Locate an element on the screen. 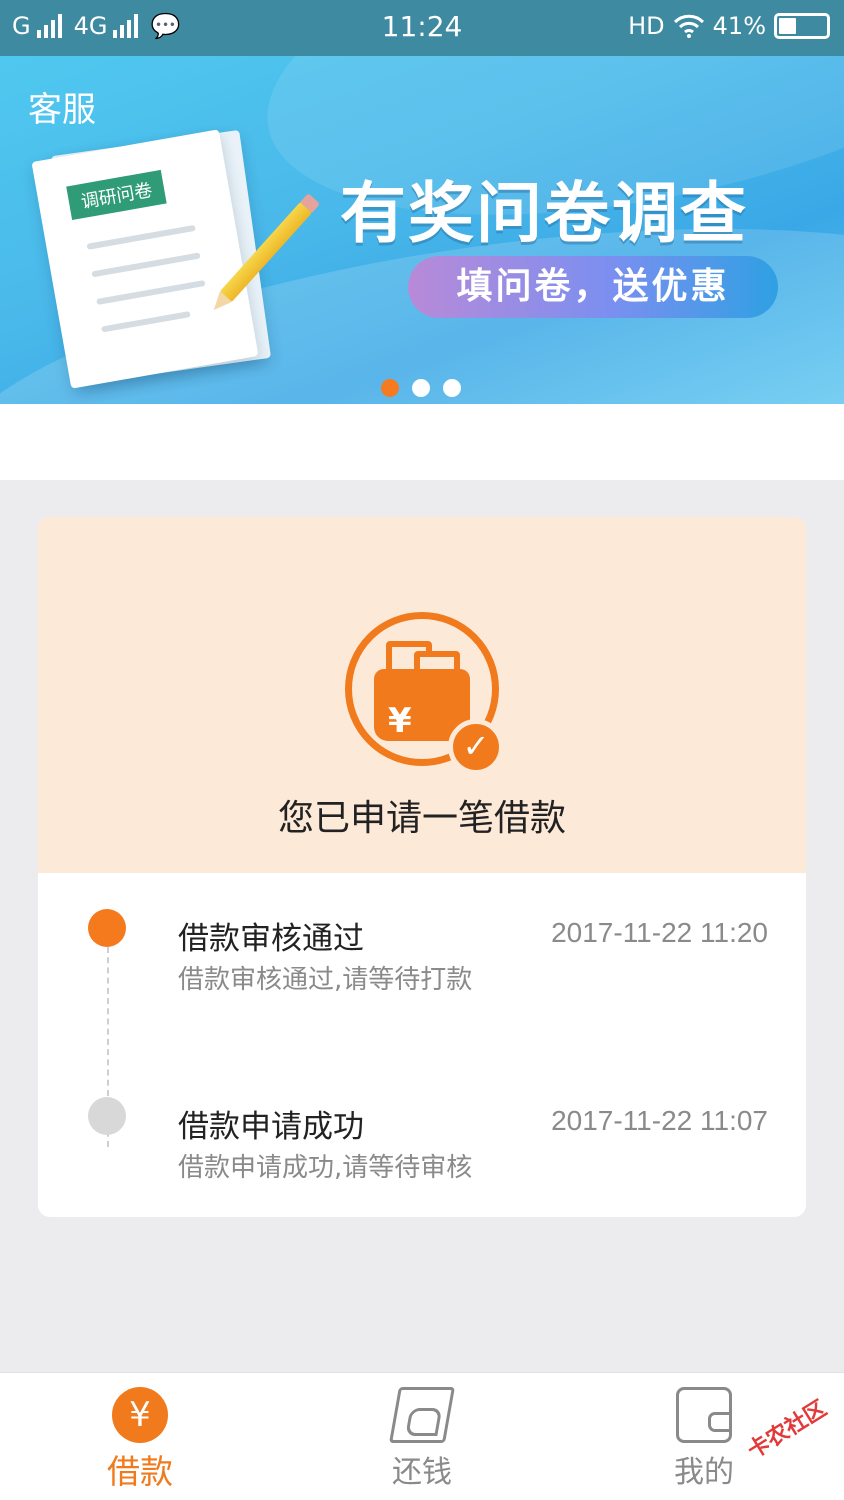  carousel-dots is located at coordinates (421, 388).